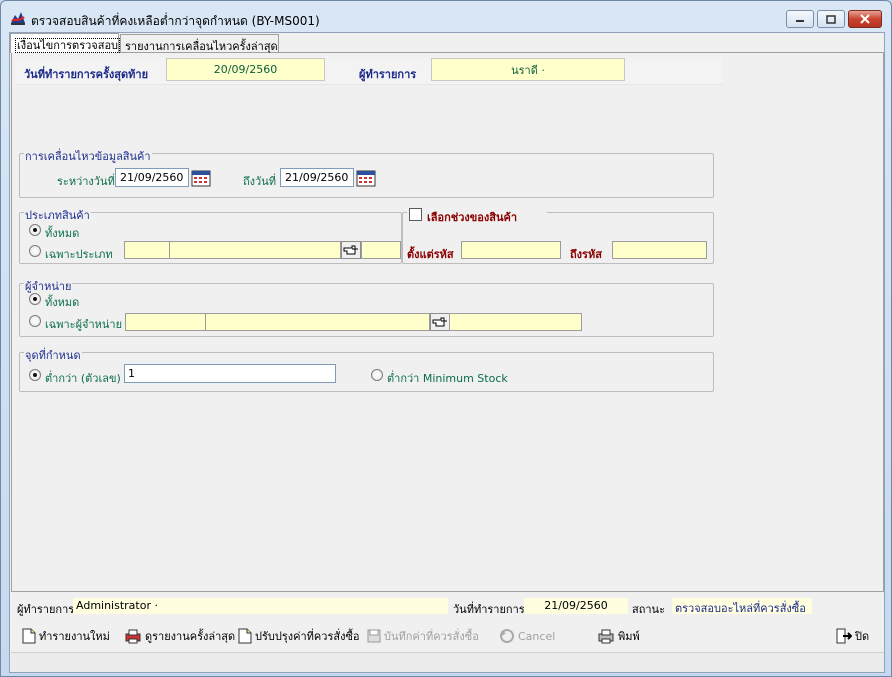  Describe the element at coordinates (472, 217) in the screenshot. I see `product-range-label: เลือกช่วงของสินค้า` at that location.